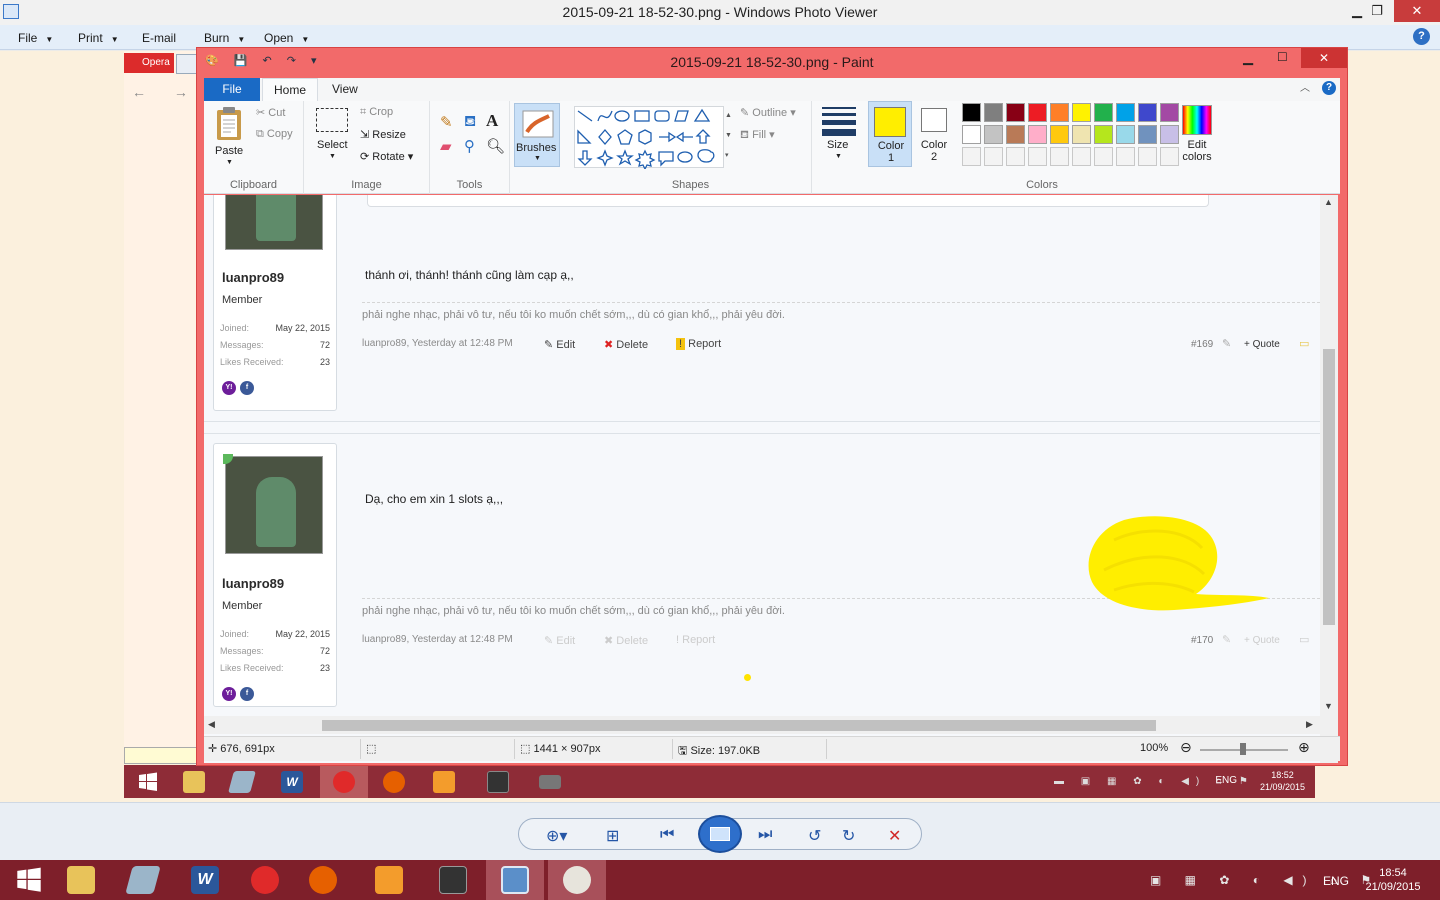 Image resolution: width=1440 pixels, height=900 pixels. Describe the element at coordinates (765, 835) in the screenshot. I see `next-icon: ⏭` at that location.